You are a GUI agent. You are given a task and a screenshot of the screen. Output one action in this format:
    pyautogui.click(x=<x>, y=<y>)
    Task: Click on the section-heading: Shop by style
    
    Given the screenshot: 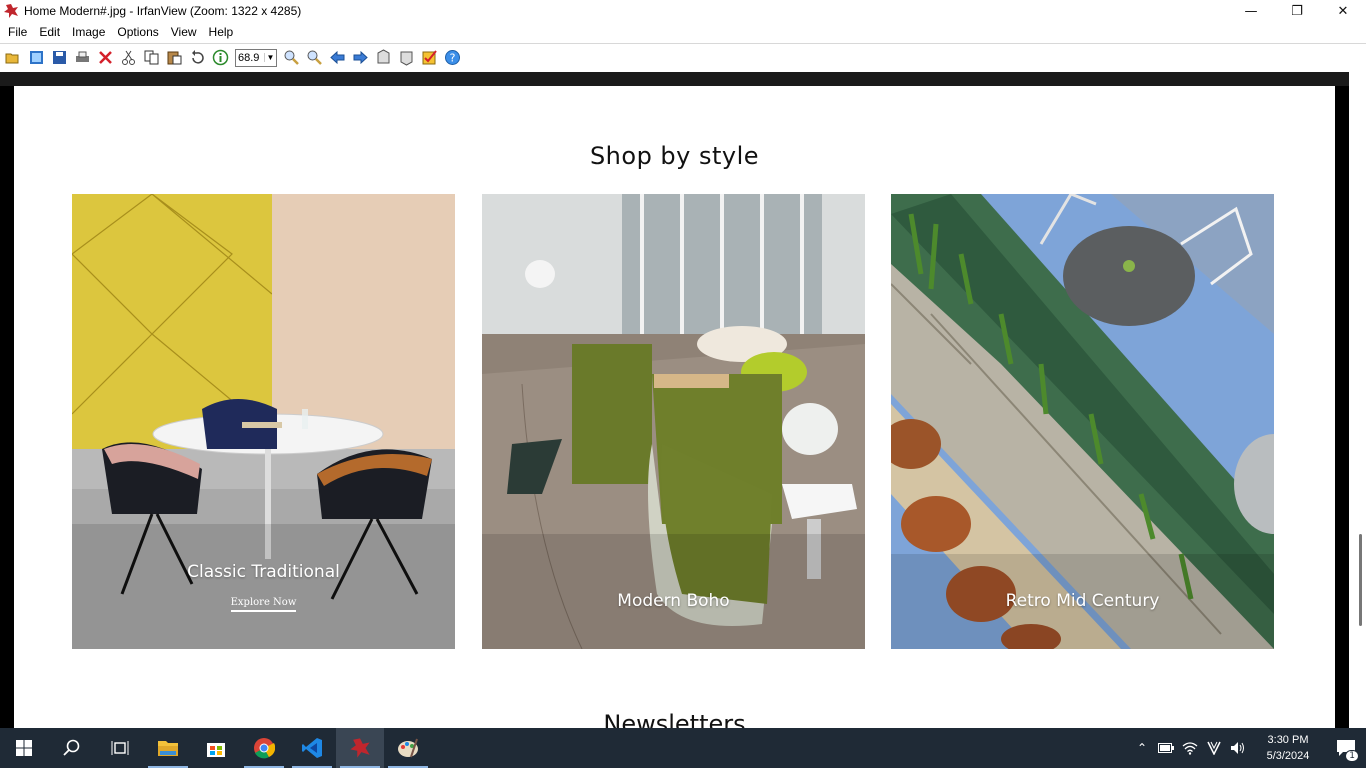 What is the action you would take?
    pyautogui.click(x=674, y=156)
    